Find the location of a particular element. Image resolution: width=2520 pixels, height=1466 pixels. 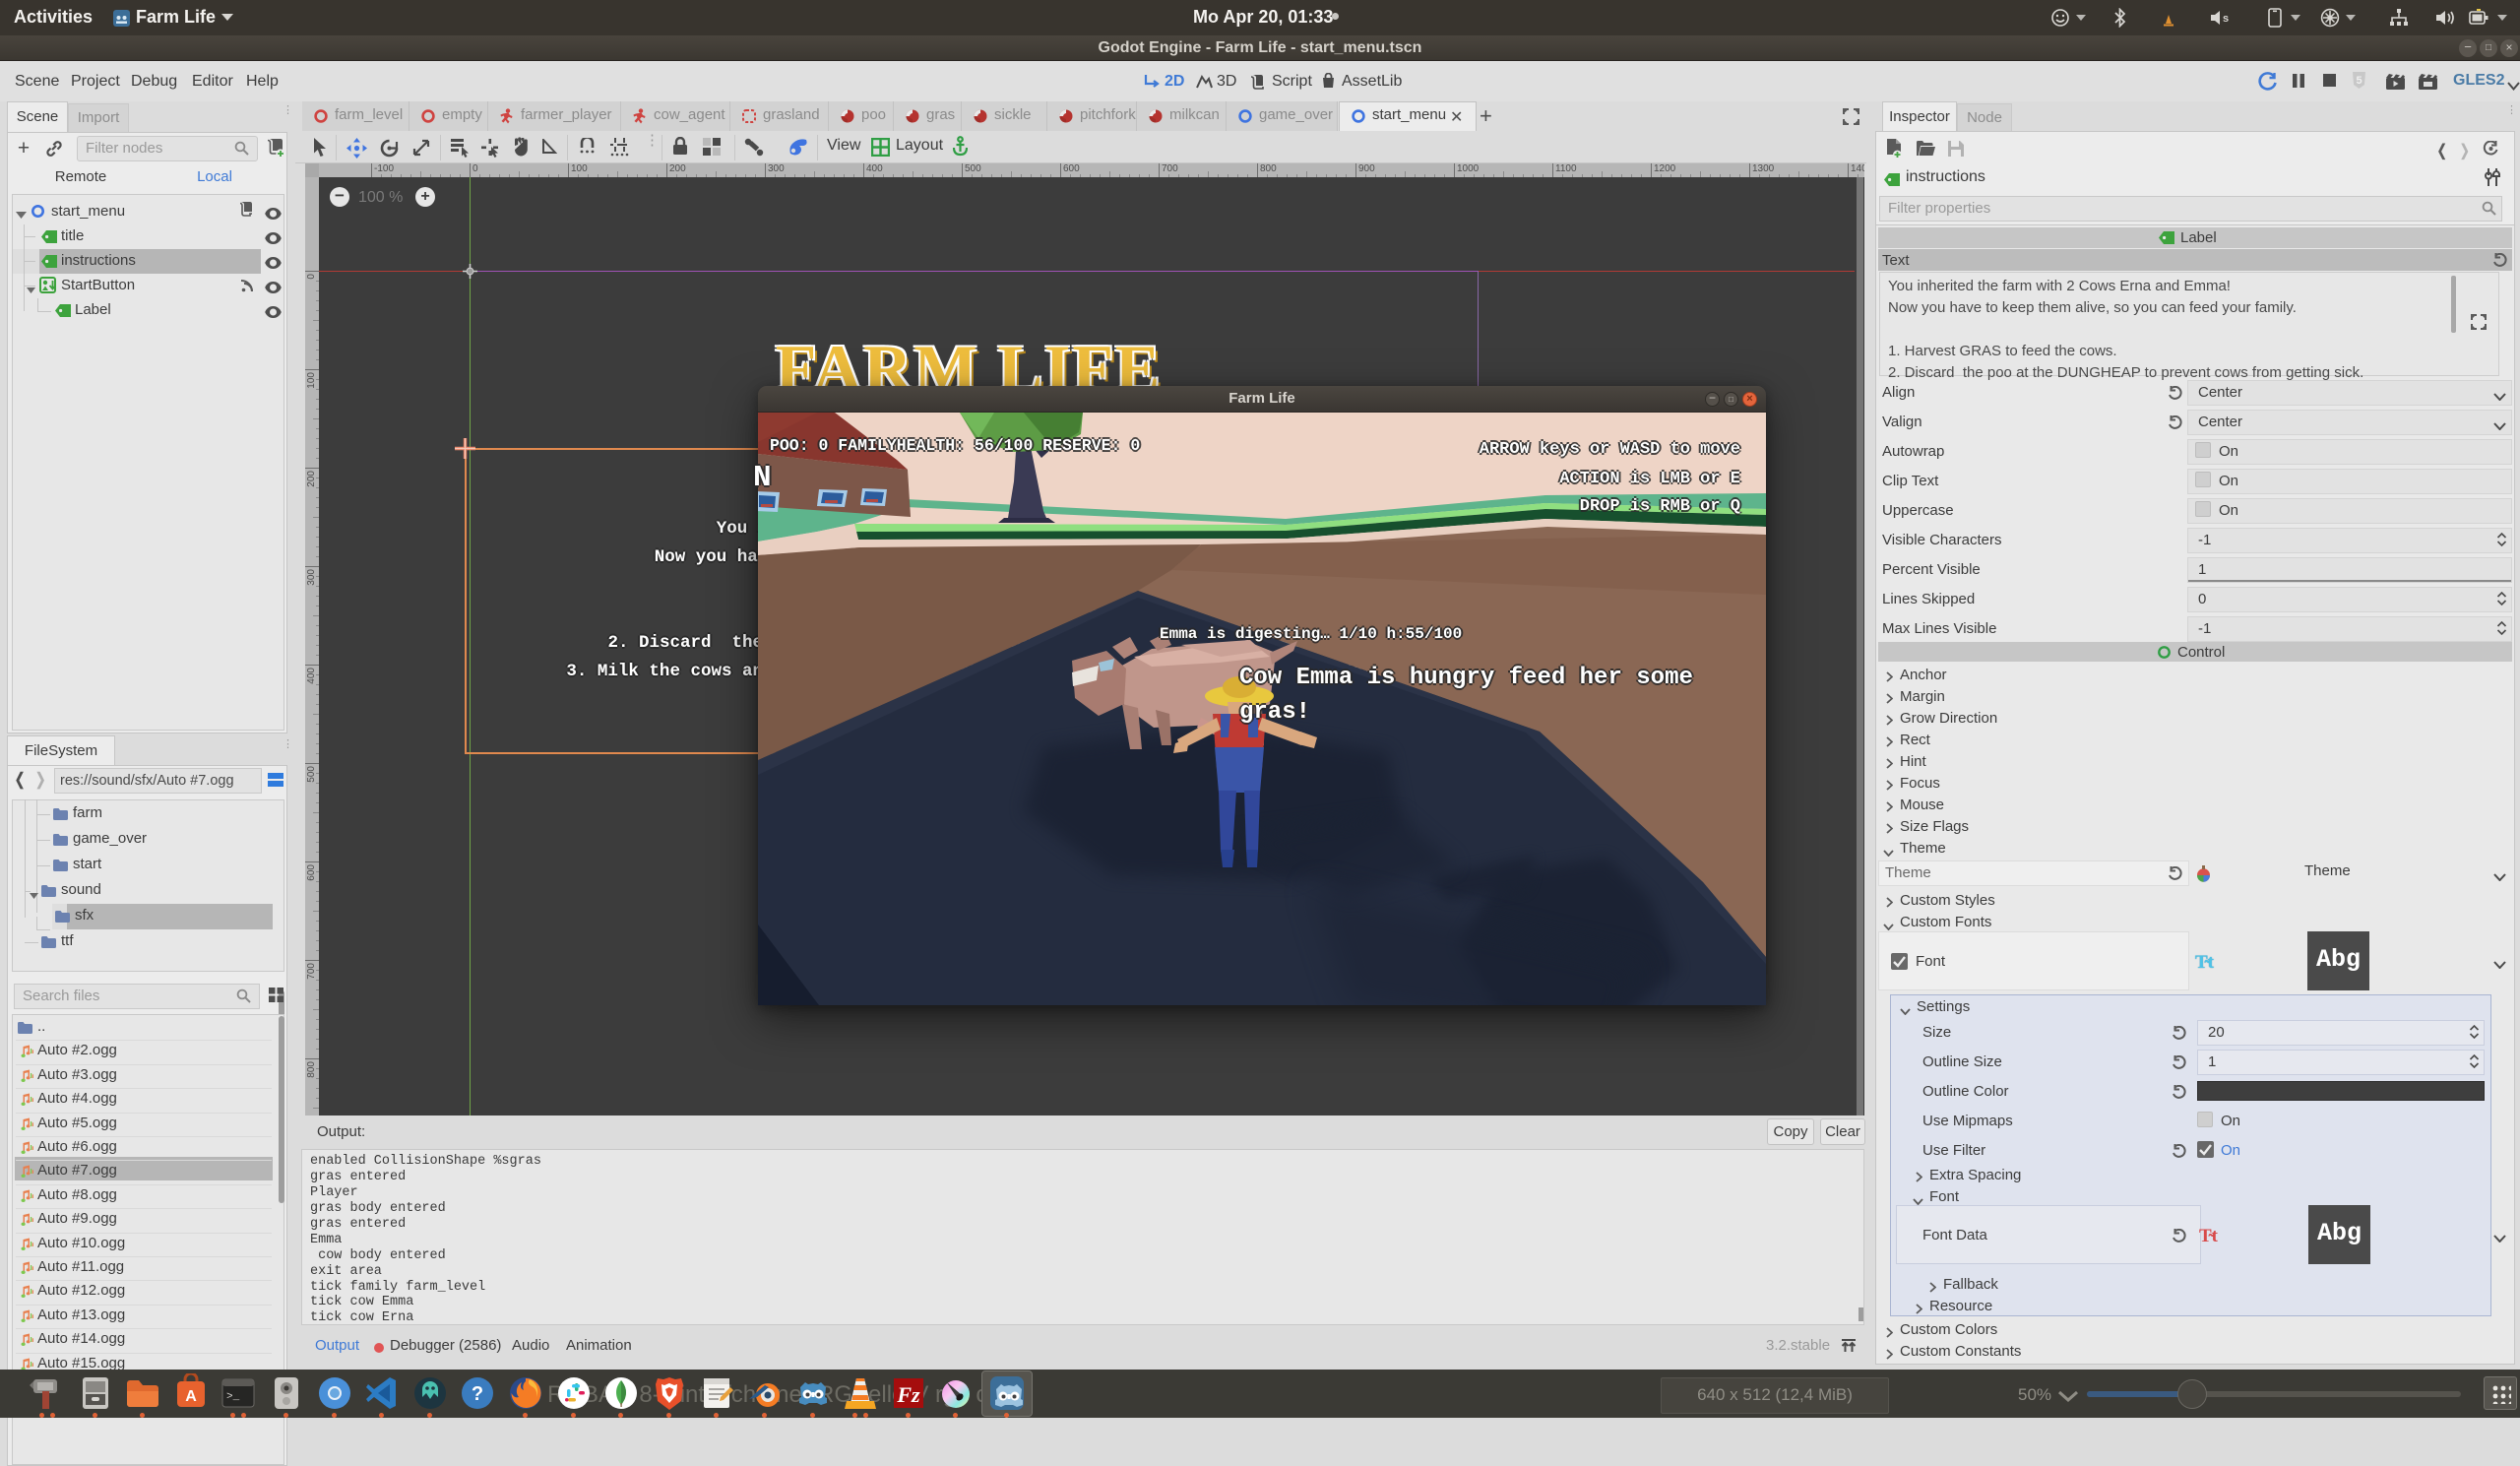

svg-text: 5 is located at coordinates (2359, 81).